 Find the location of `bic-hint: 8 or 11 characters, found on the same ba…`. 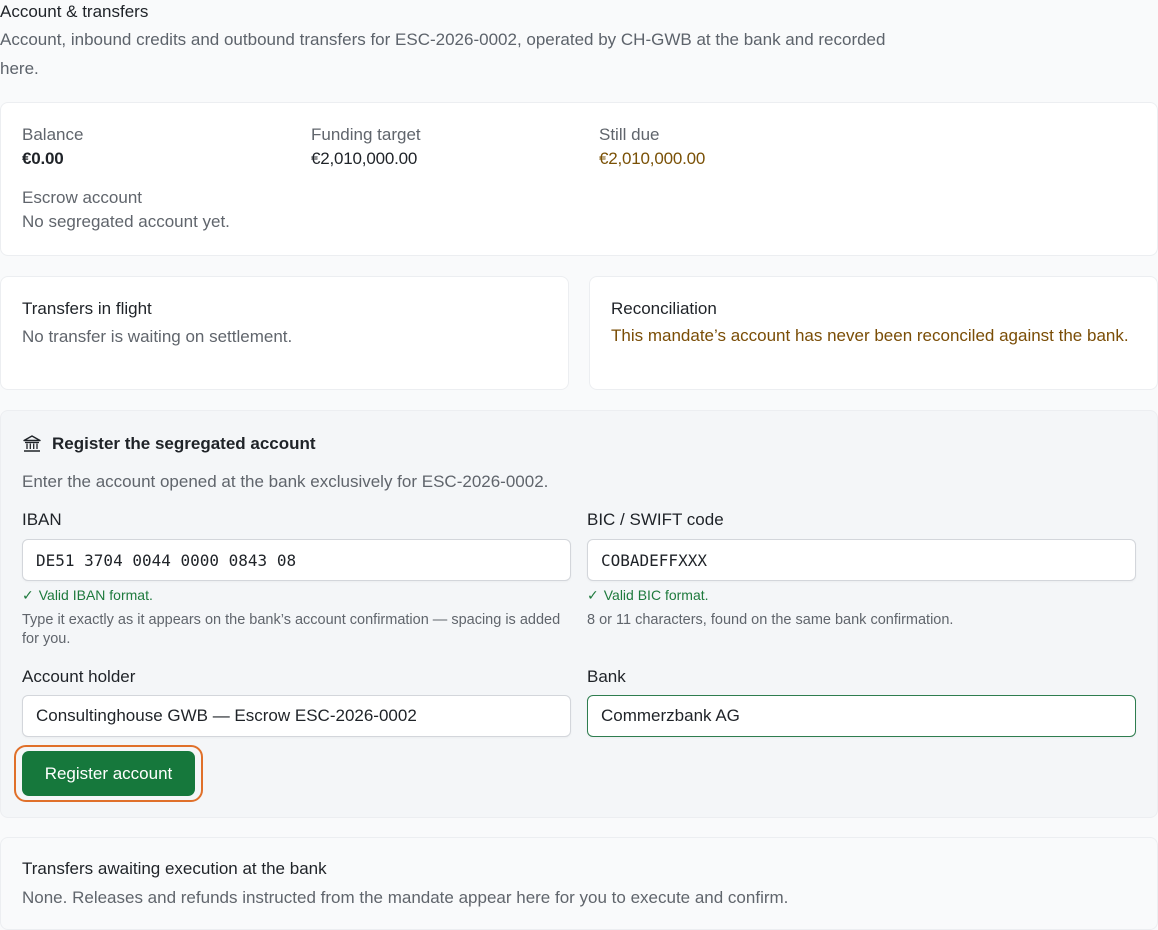

bic-hint: 8 or 11 characters, found on the same ba… is located at coordinates (770, 620).